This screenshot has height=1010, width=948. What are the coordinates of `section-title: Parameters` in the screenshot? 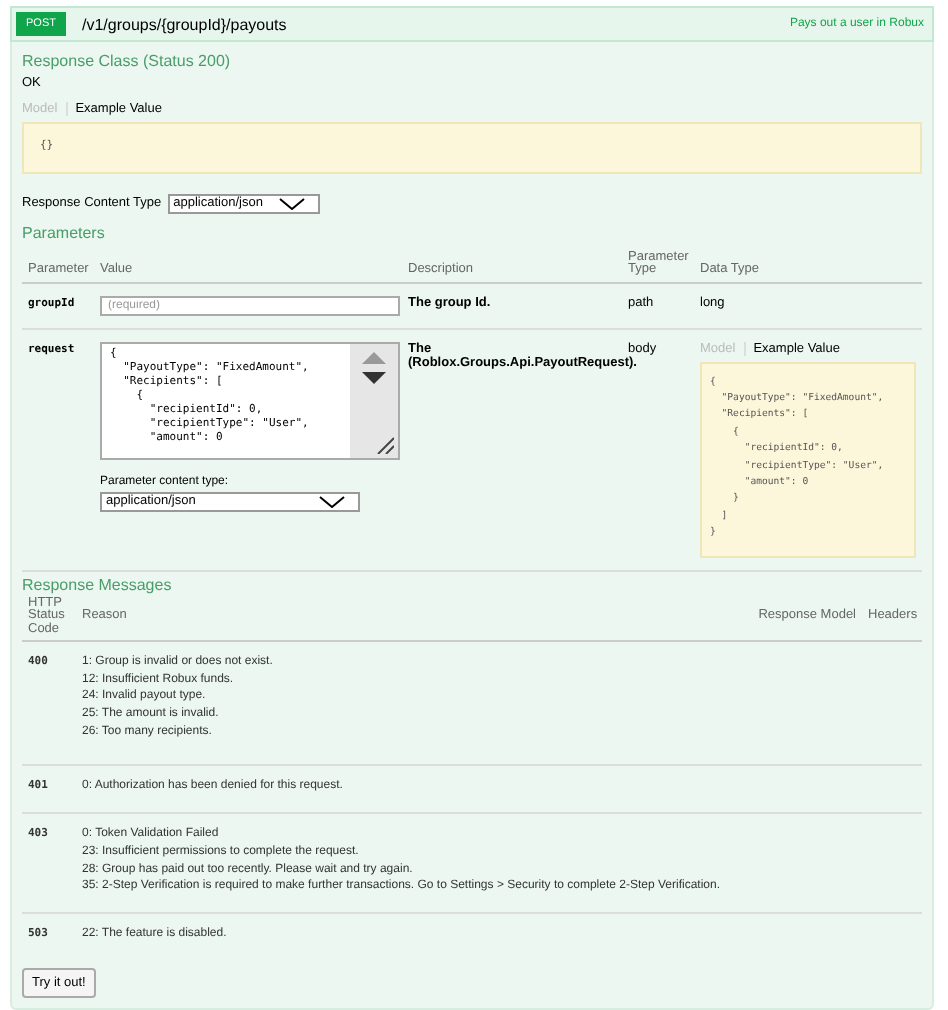 It's located at (64, 232).